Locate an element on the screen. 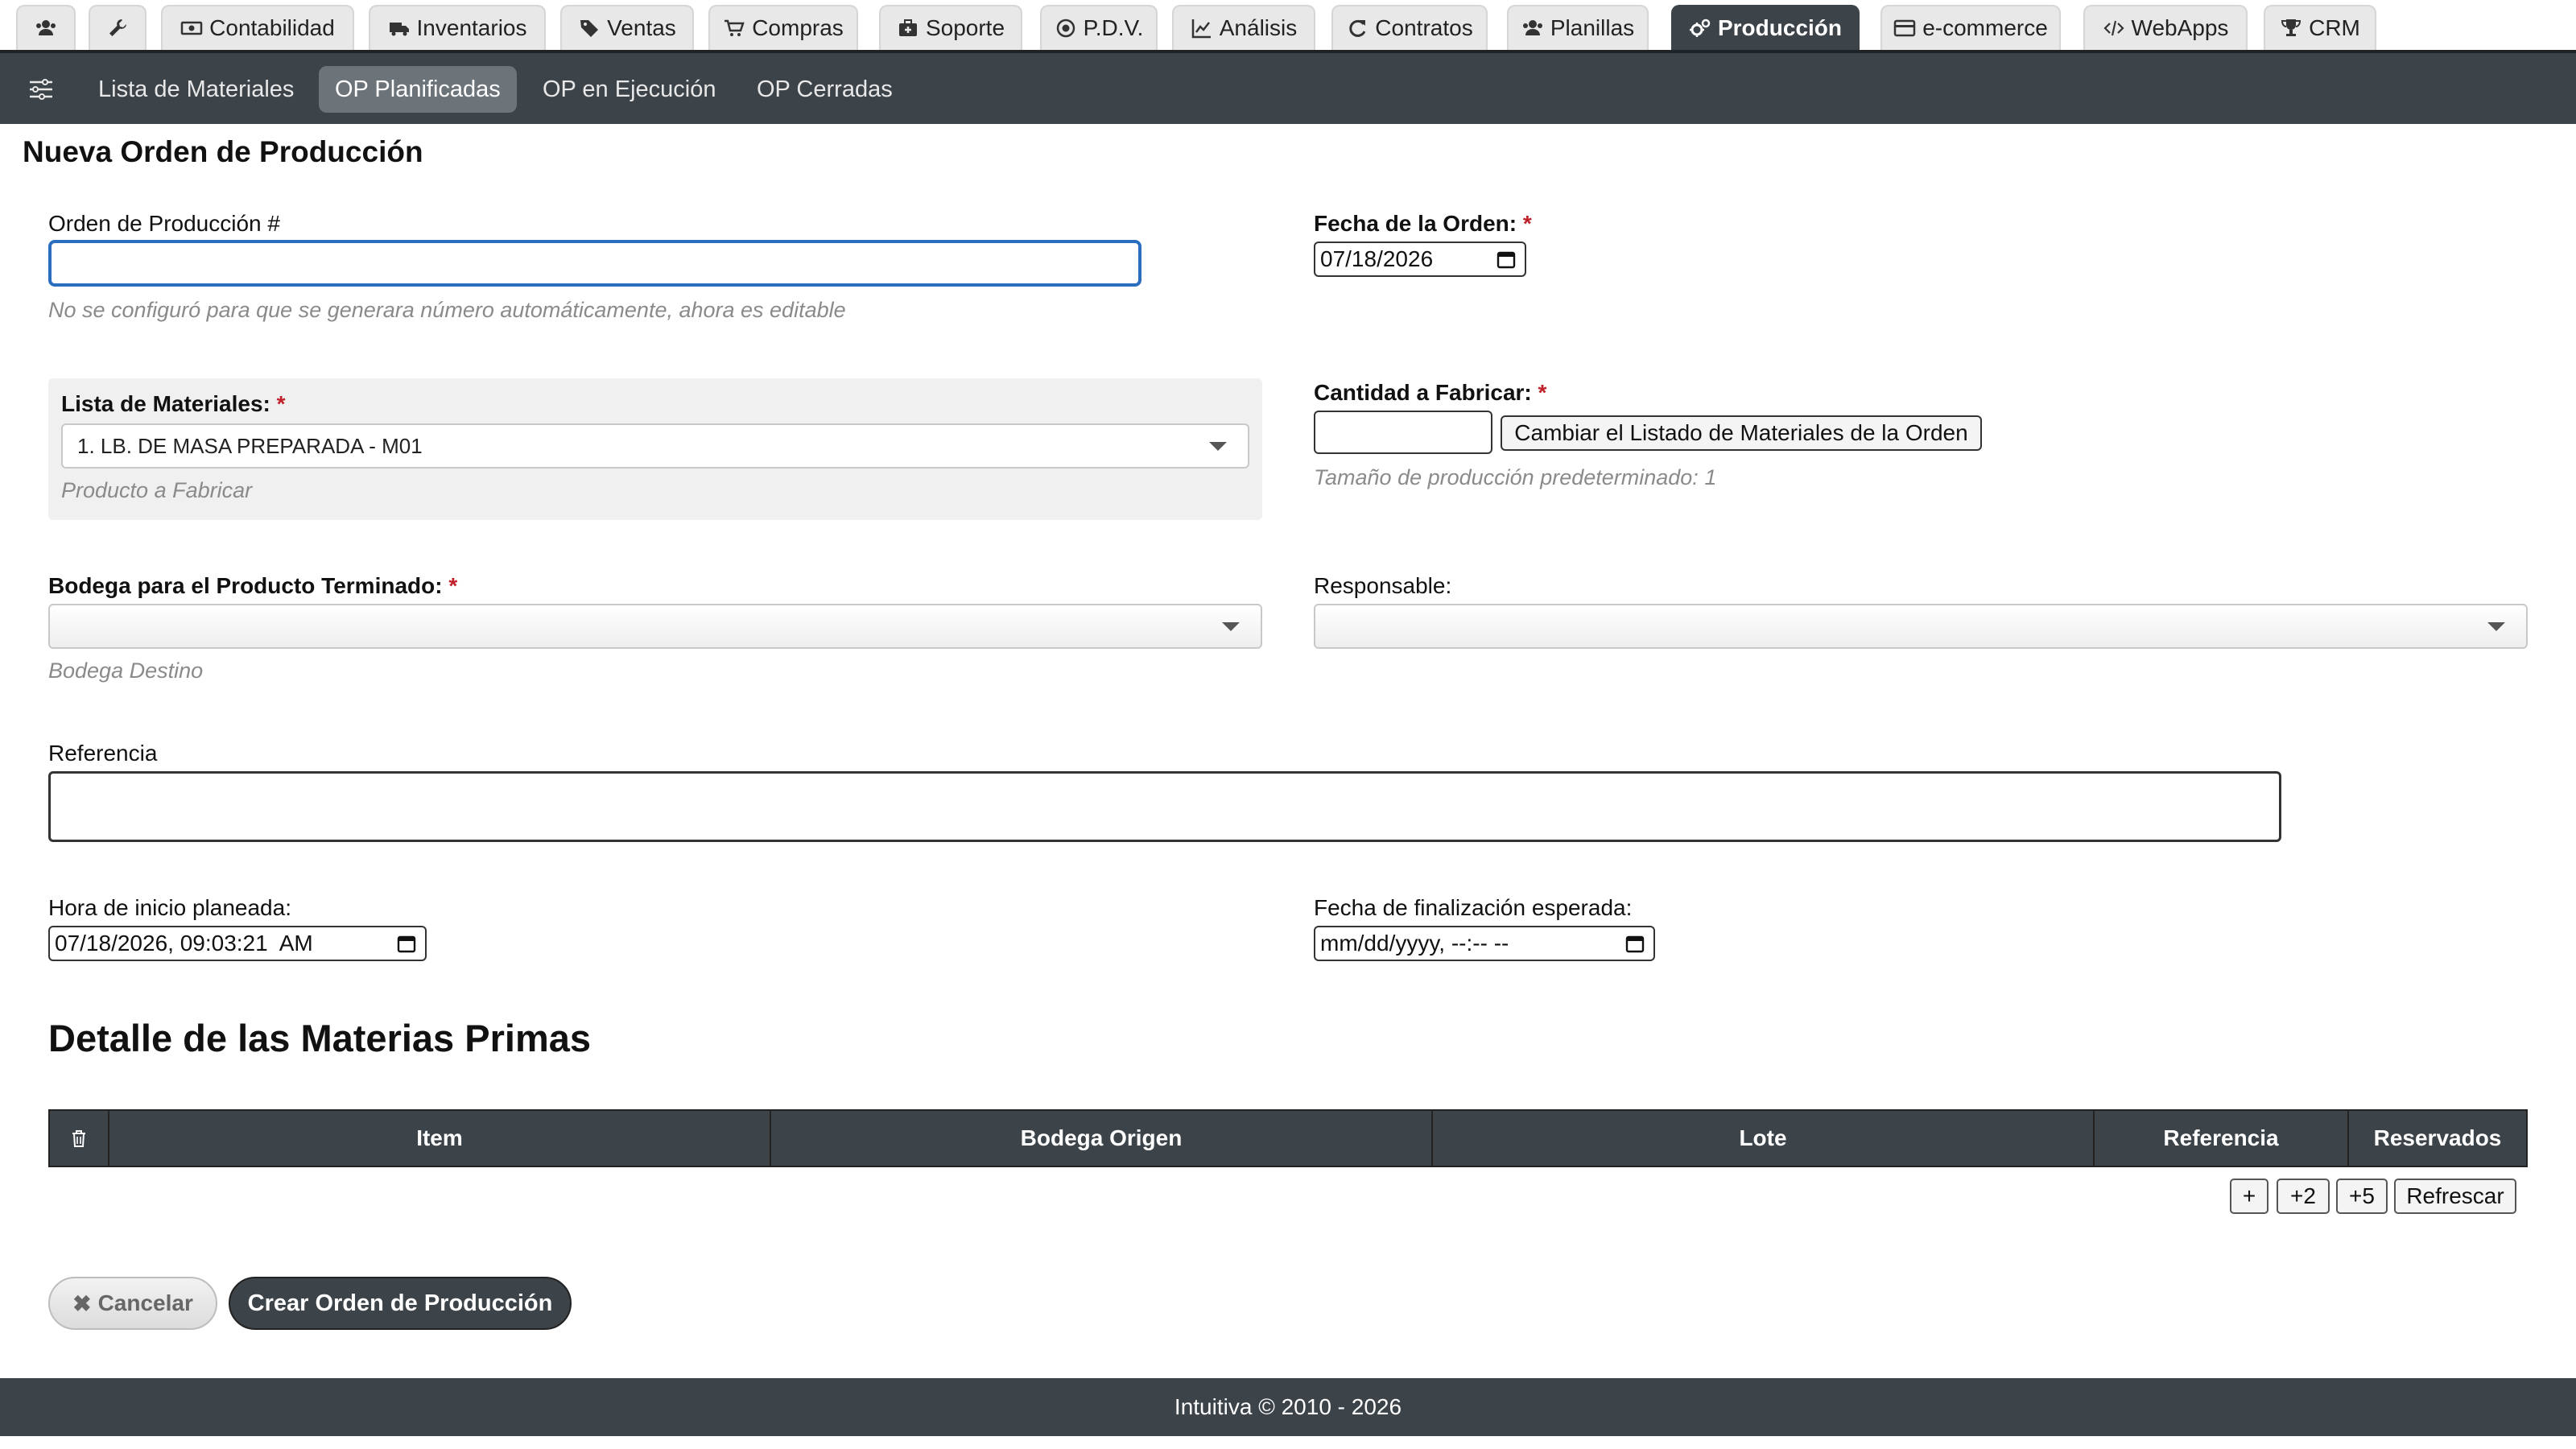 This screenshot has height=1449, width=2576. money-icon is located at coordinates (191, 28).